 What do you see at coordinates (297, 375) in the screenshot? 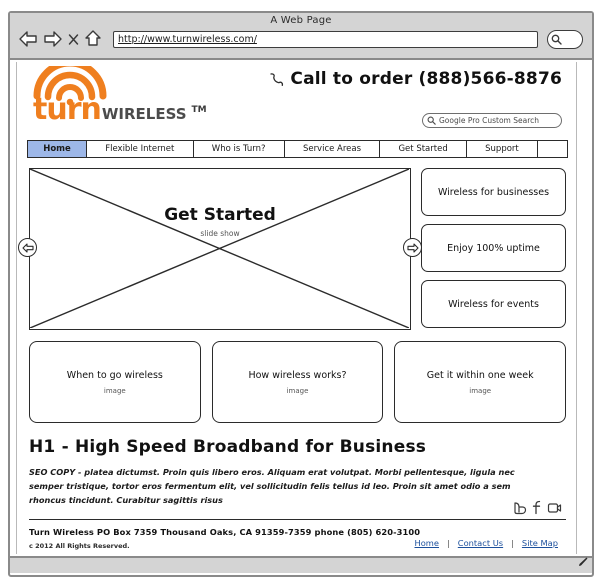
I see `feature-card-title: How wireless works?` at bounding box center [297, 375].